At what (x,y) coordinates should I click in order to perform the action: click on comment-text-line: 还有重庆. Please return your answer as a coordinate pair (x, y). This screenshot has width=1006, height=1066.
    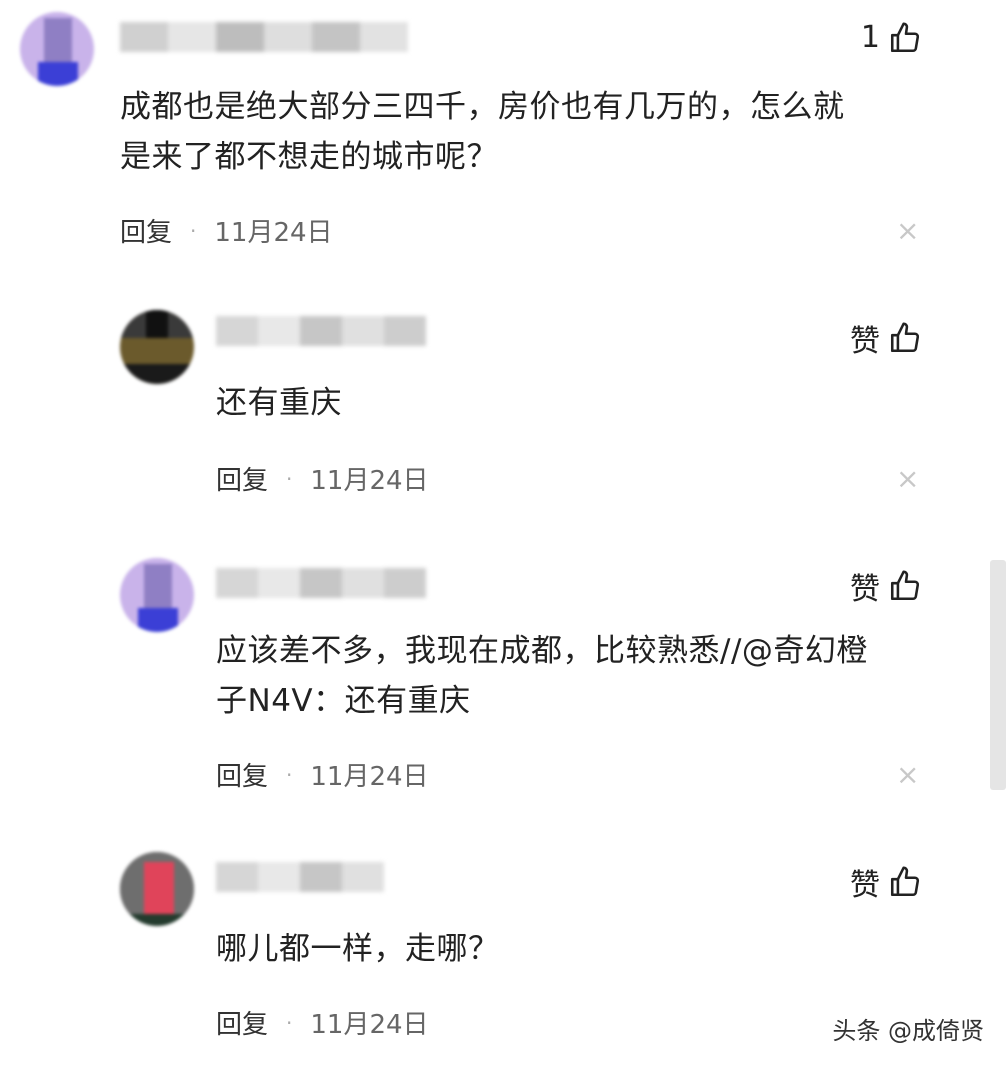
    Looking at the image, I should click on (279, 403).